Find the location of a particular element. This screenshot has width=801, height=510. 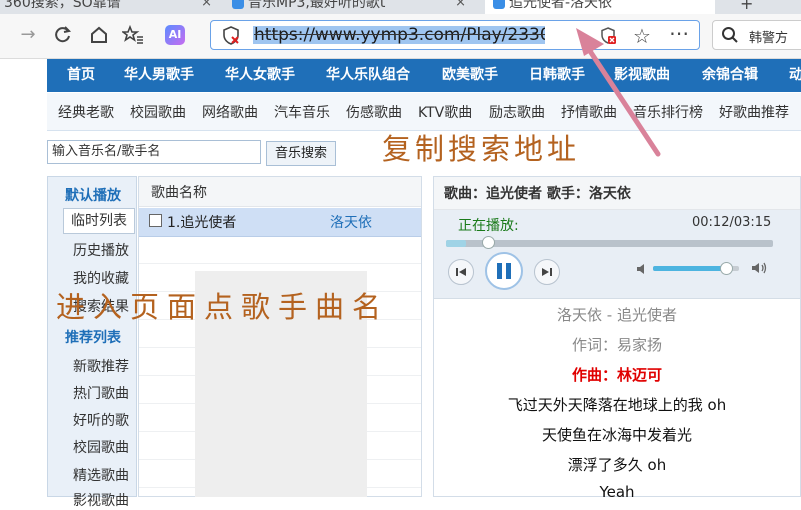

category-item: 校园歌曲 is located at coordinates (158, 111).